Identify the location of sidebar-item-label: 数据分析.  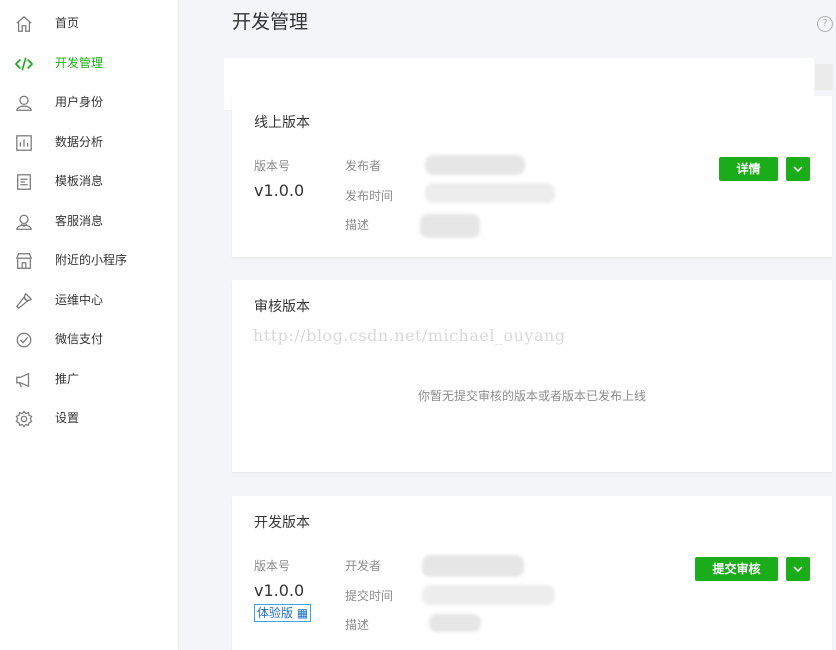
(79, 142).